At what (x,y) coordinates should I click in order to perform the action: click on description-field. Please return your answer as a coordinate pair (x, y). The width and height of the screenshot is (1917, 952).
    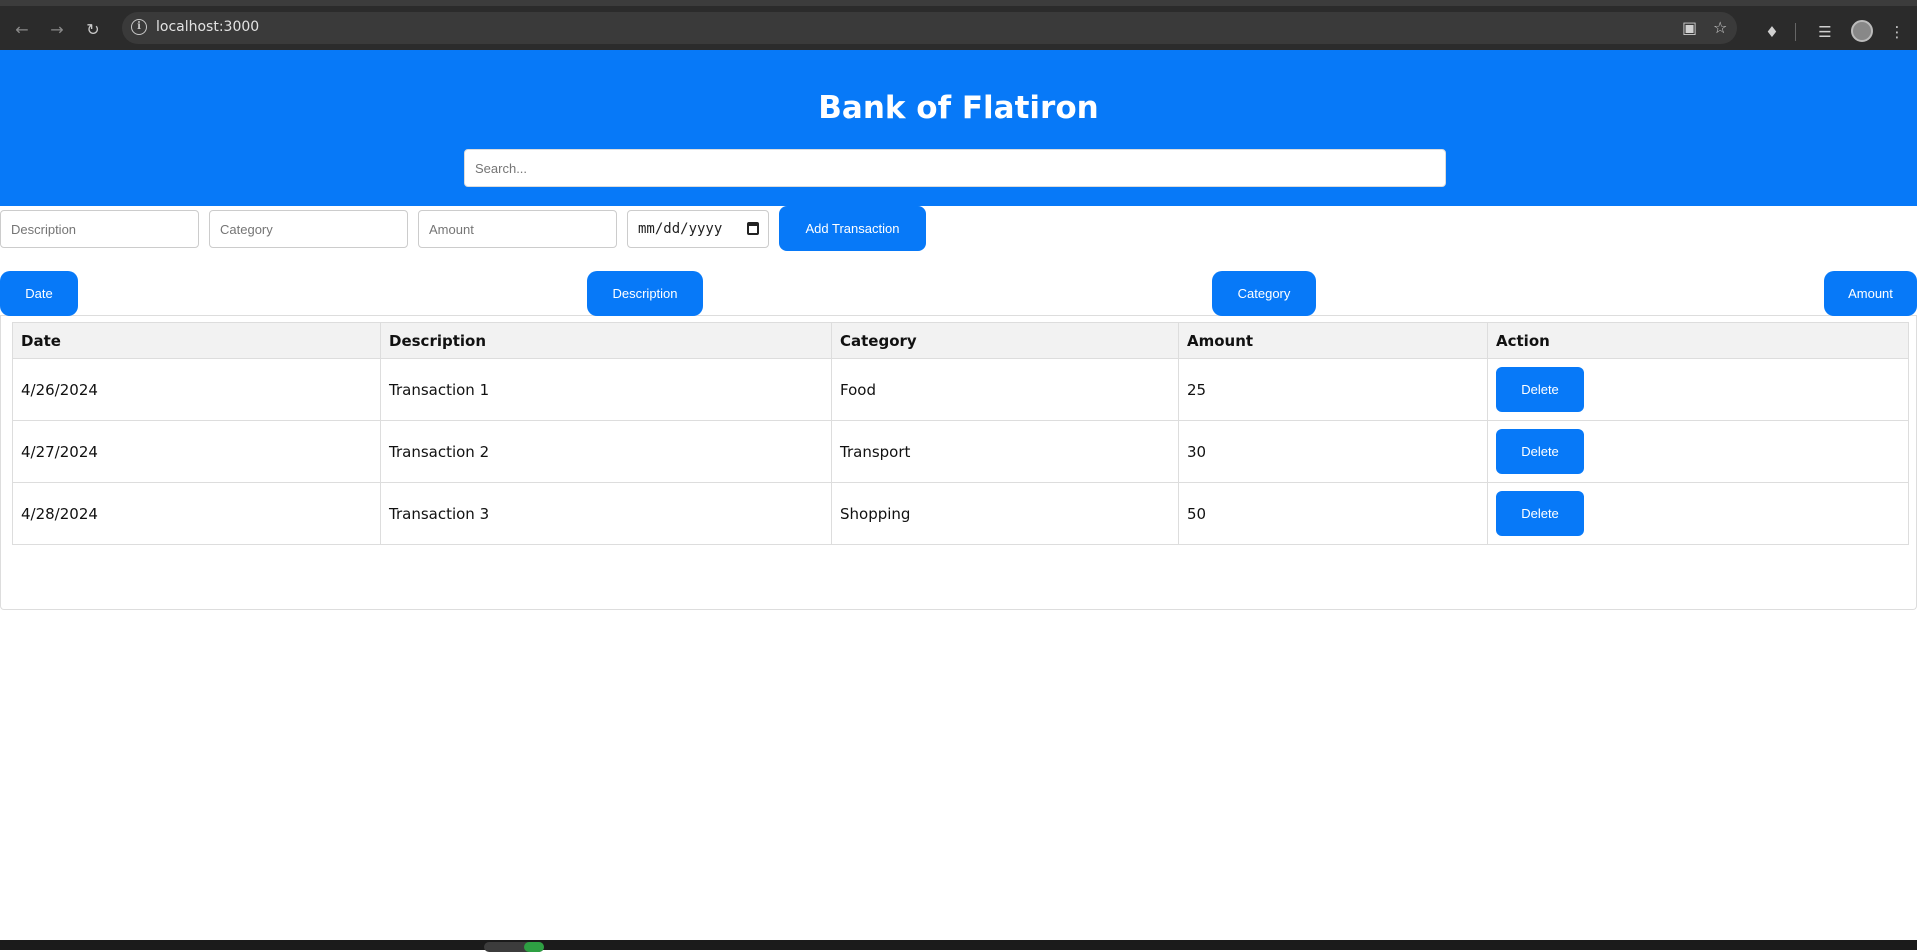
    Looking at the image, I should click on (99, 229).